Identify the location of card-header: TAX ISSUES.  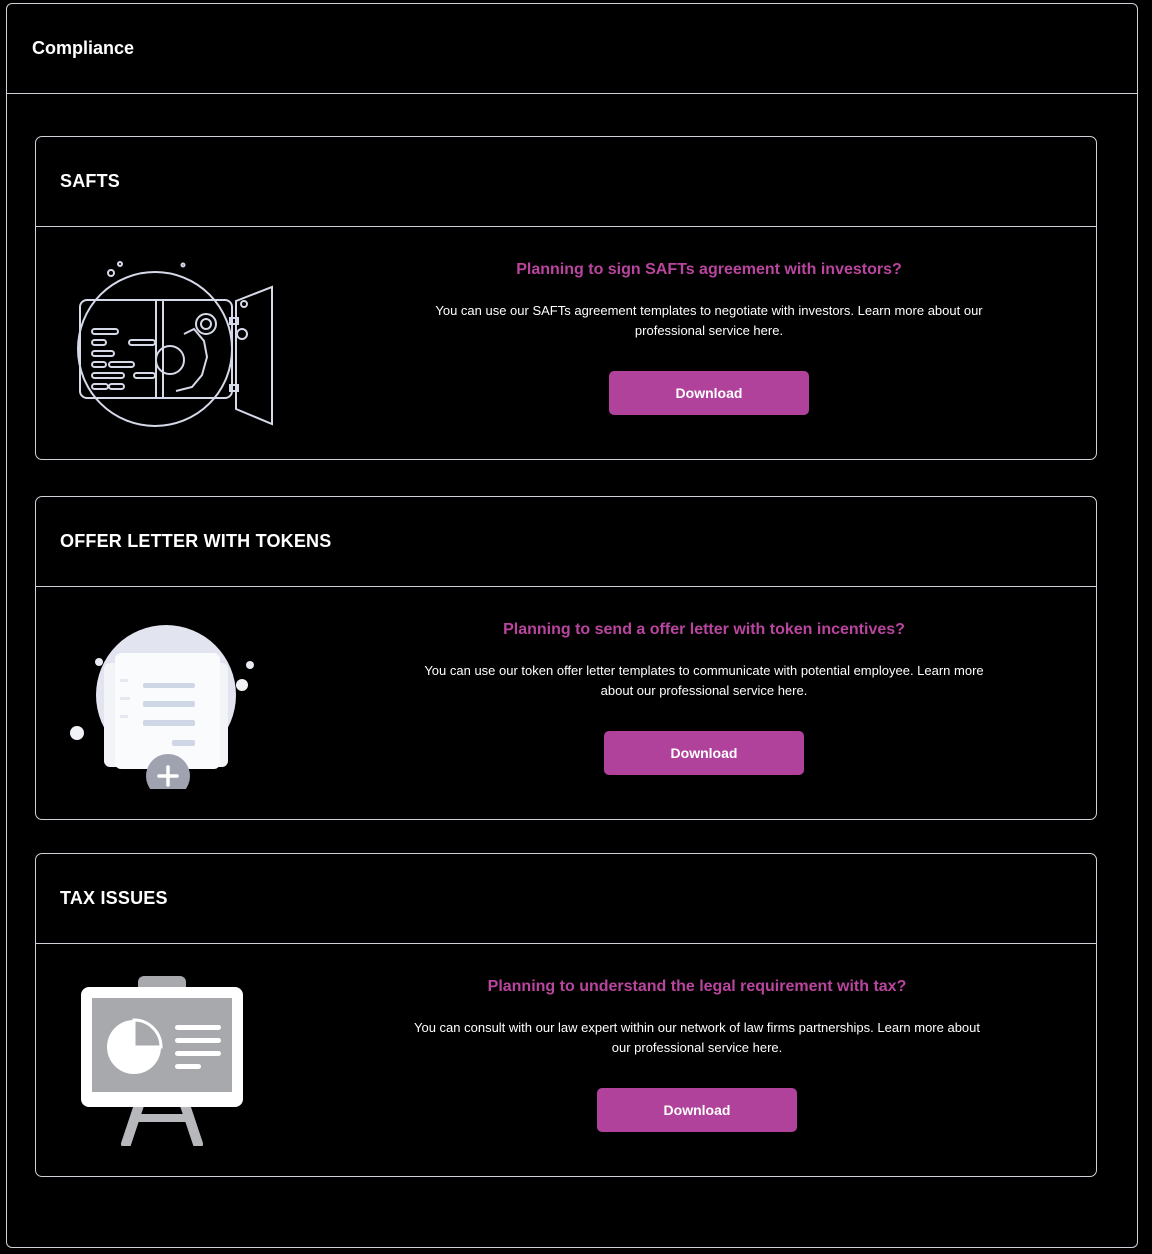
(566, 899).